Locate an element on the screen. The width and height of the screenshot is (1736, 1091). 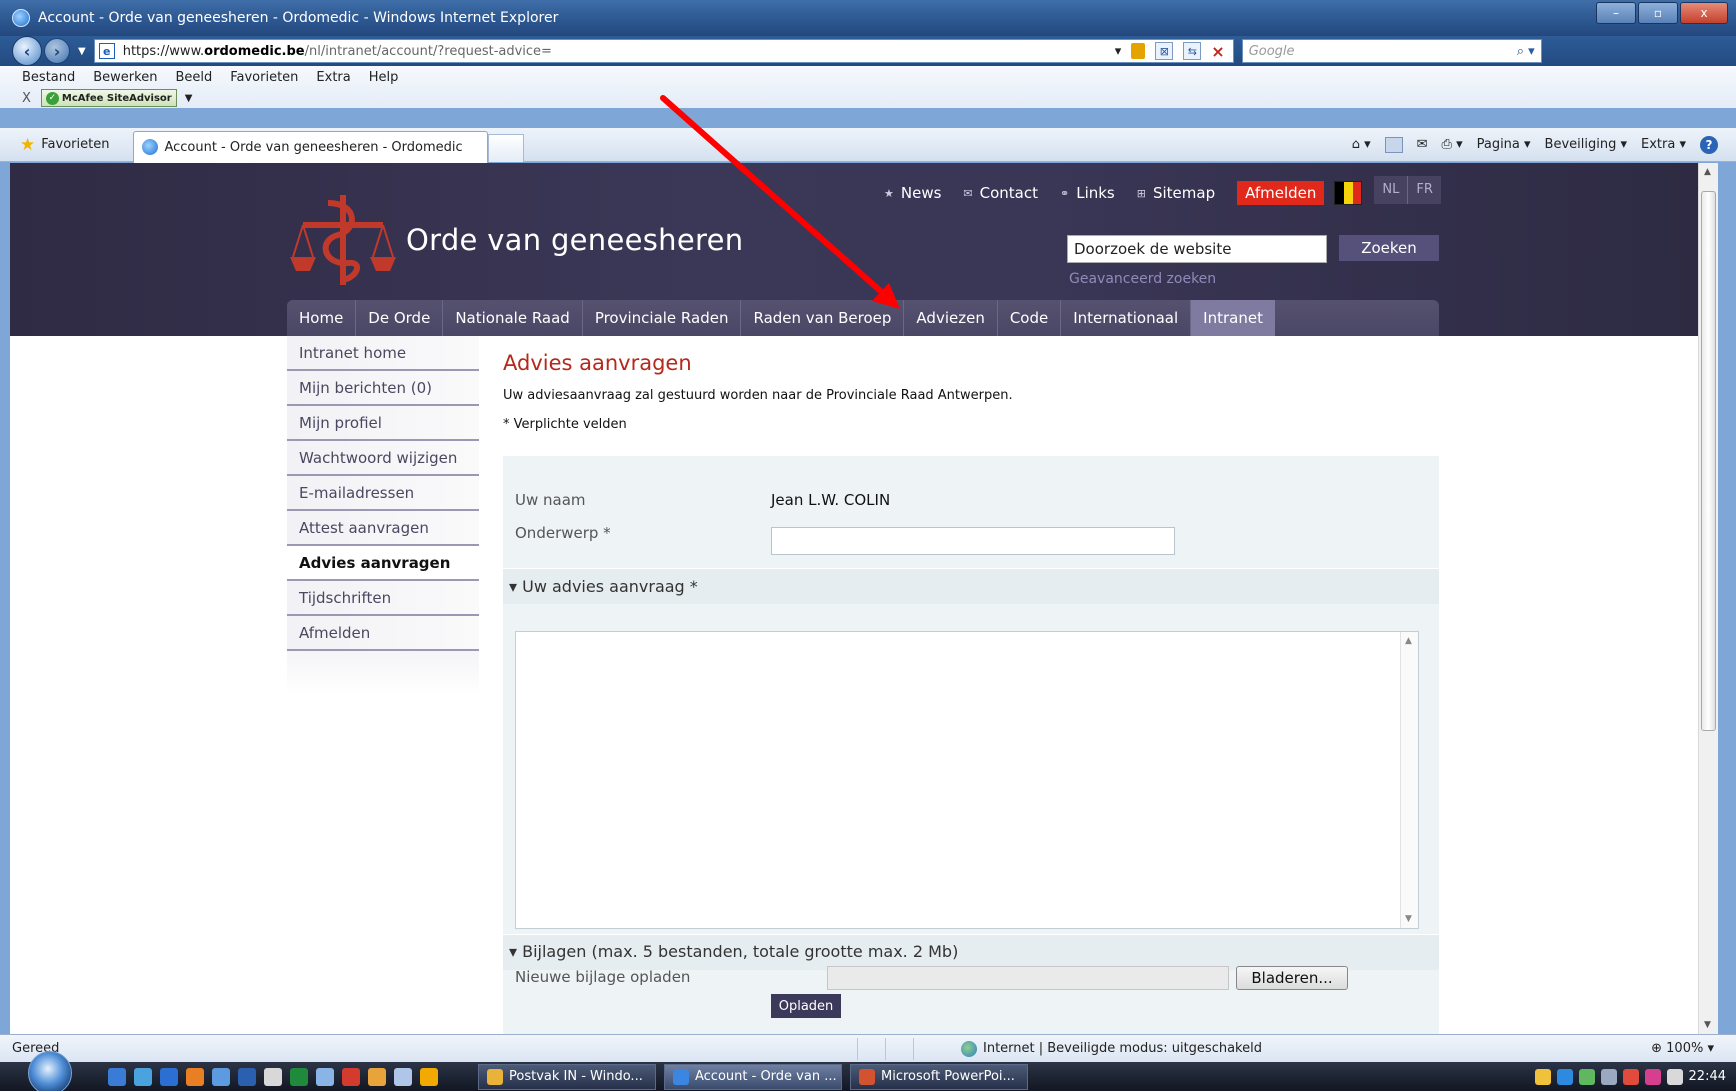
menu-bewerken: Bewerken is located at coordinates (125, 77).